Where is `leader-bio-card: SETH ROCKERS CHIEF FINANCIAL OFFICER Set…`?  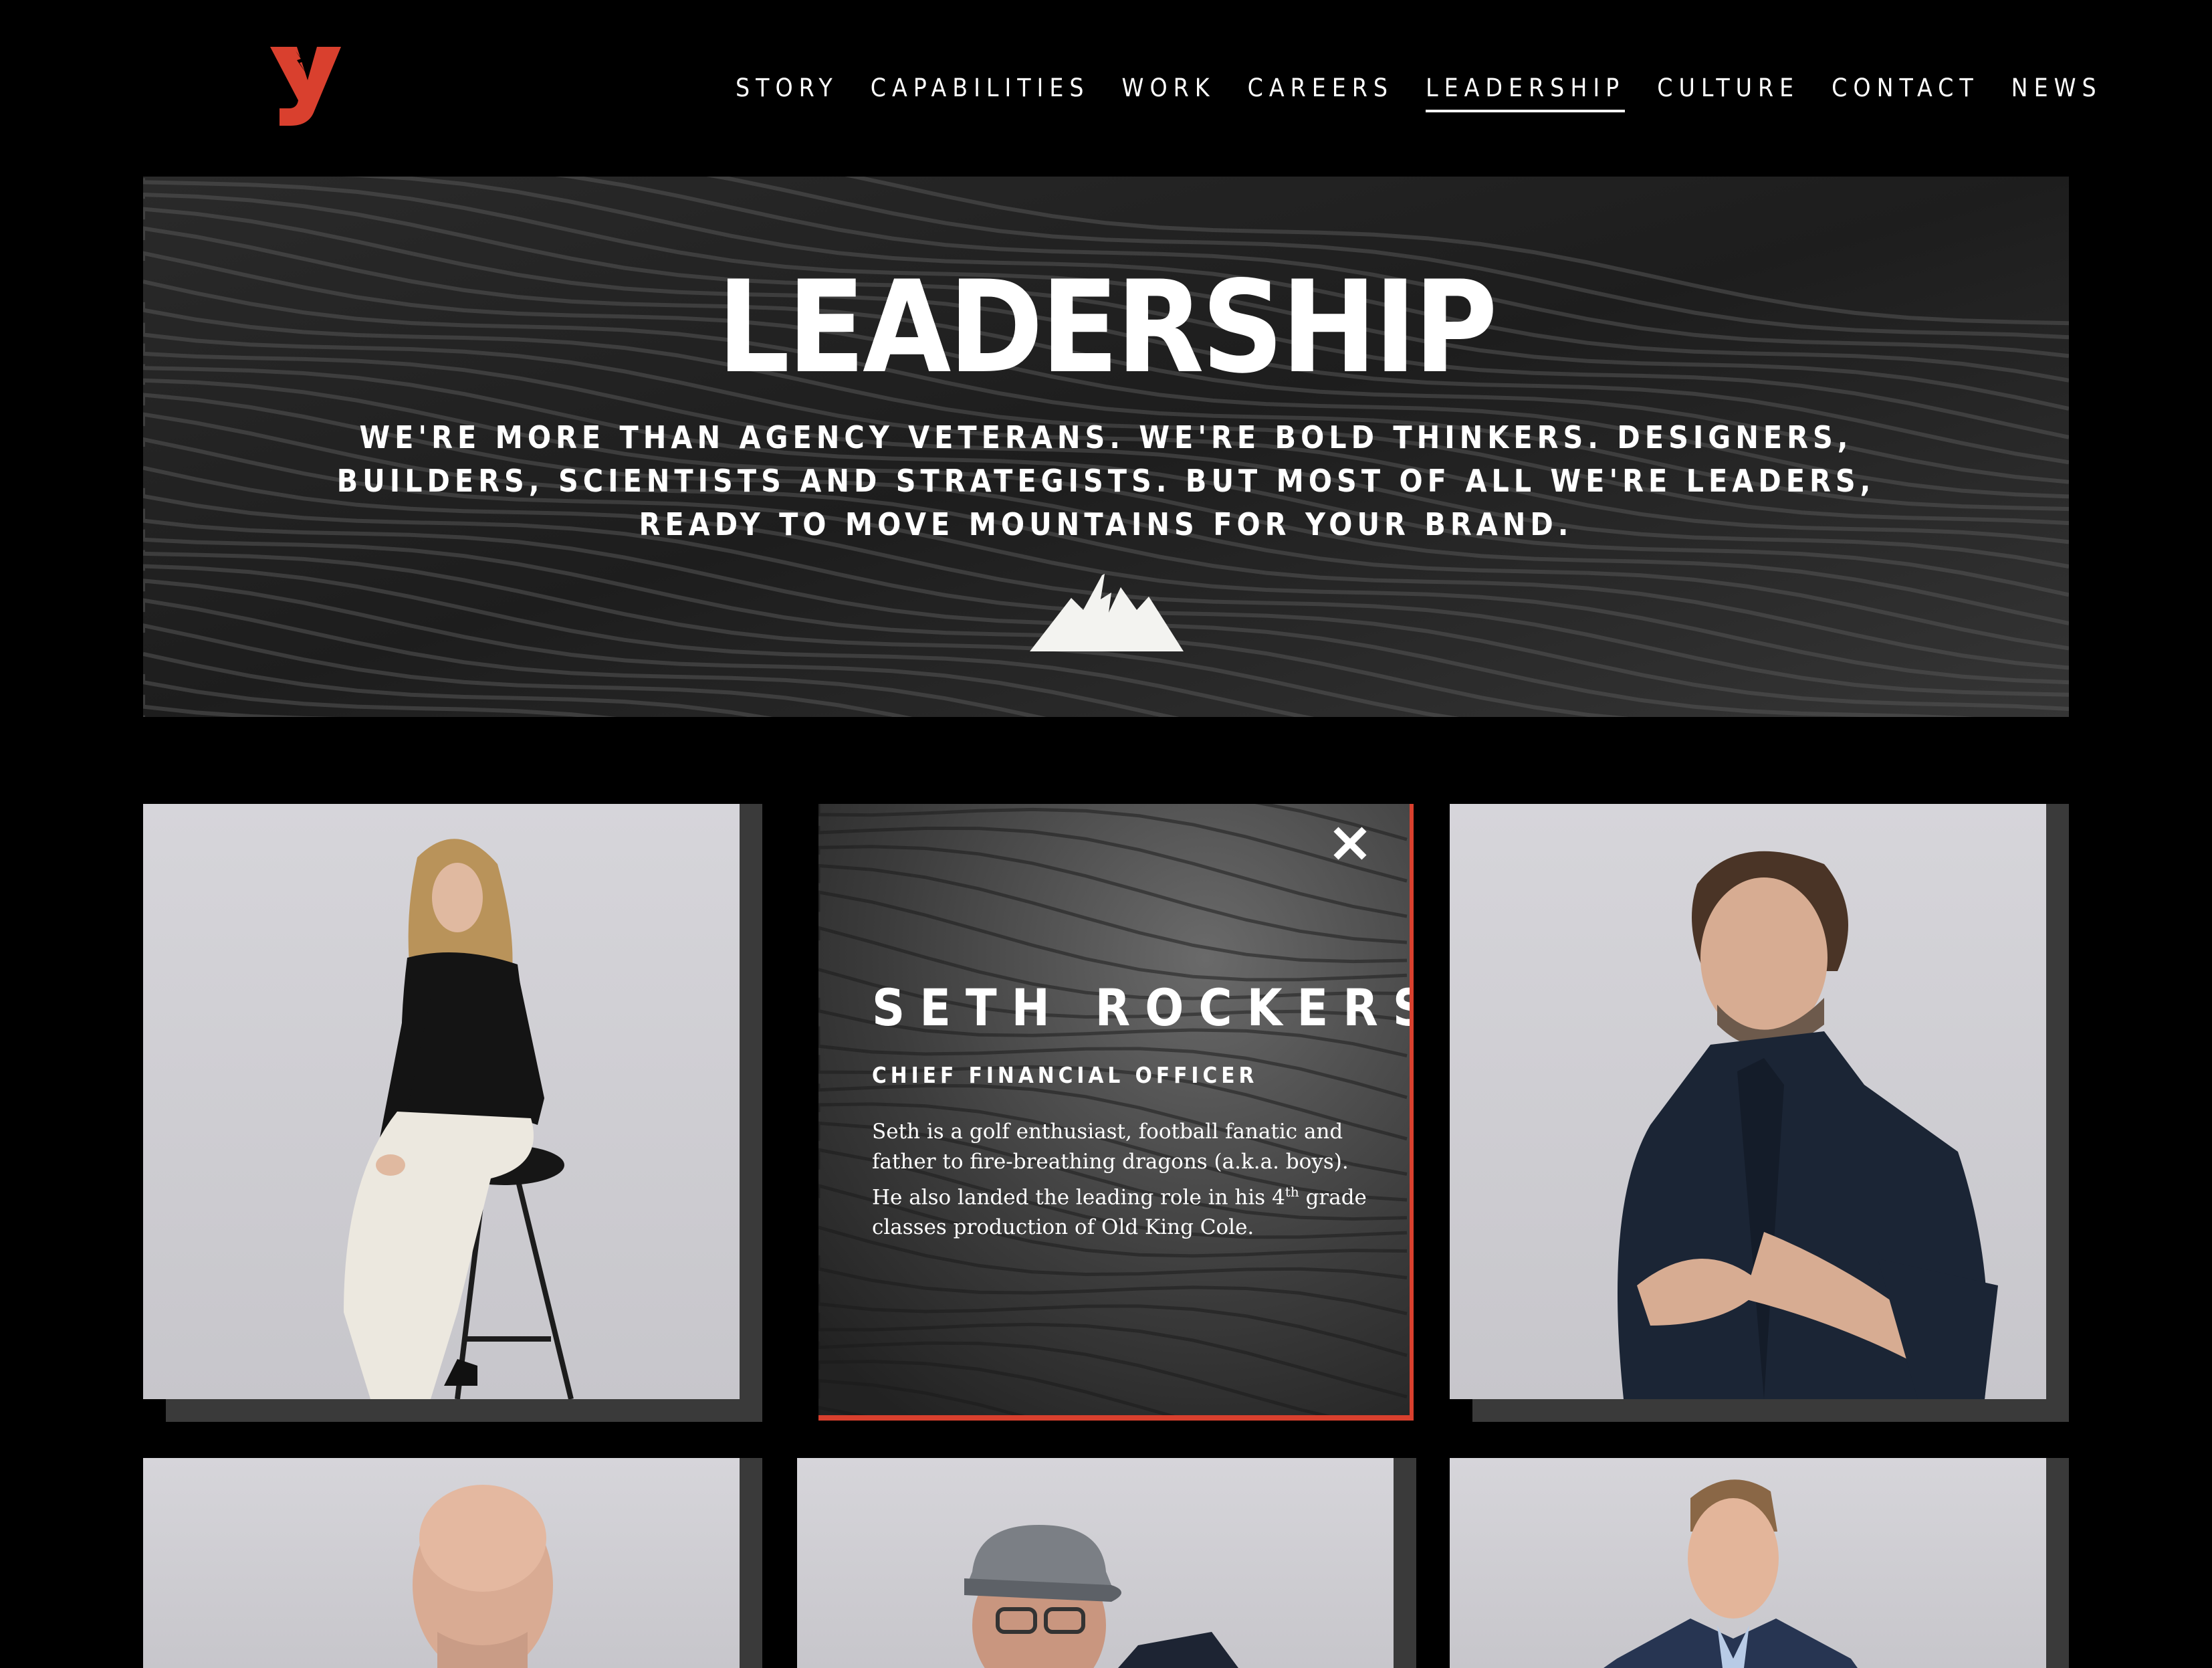 leader-bio-card: SETH ROCKERS CHIEF FINANCIAL OFFICER Set… is located at coordinates (1116, 1112).